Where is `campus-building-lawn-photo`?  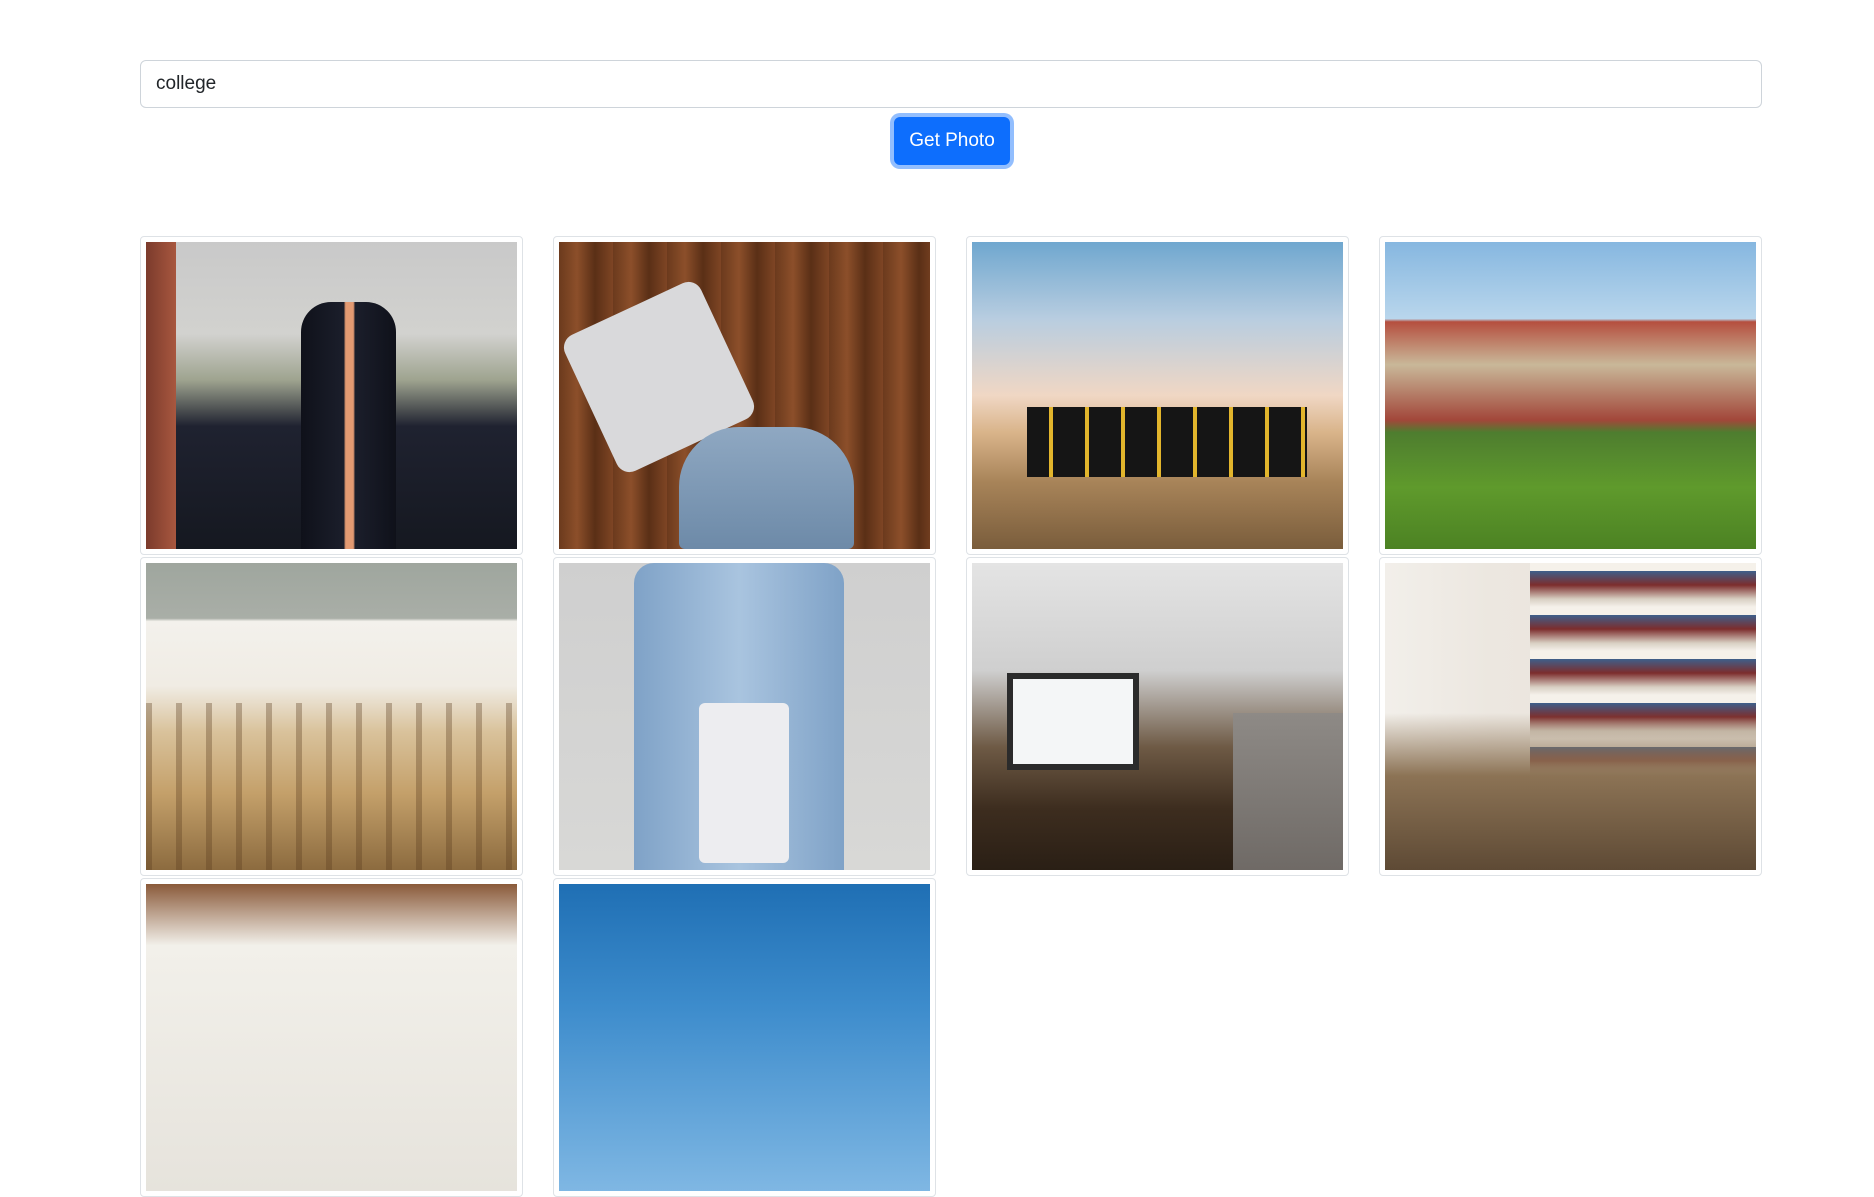
campus-building-lawn-photo is located at coordinates (1570, 395).